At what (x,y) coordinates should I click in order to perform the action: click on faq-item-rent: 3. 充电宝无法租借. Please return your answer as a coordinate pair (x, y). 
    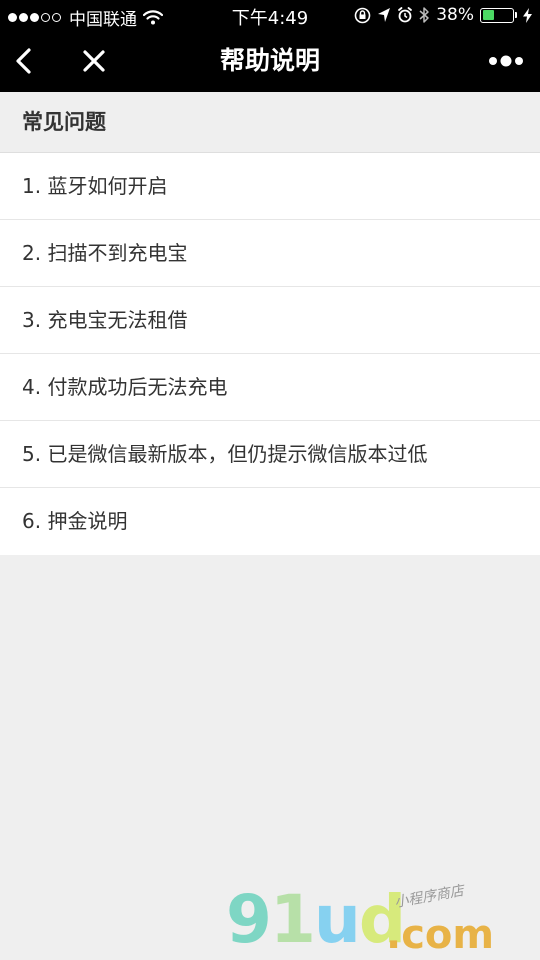
    Looking at the image, I should click on (270, 320).